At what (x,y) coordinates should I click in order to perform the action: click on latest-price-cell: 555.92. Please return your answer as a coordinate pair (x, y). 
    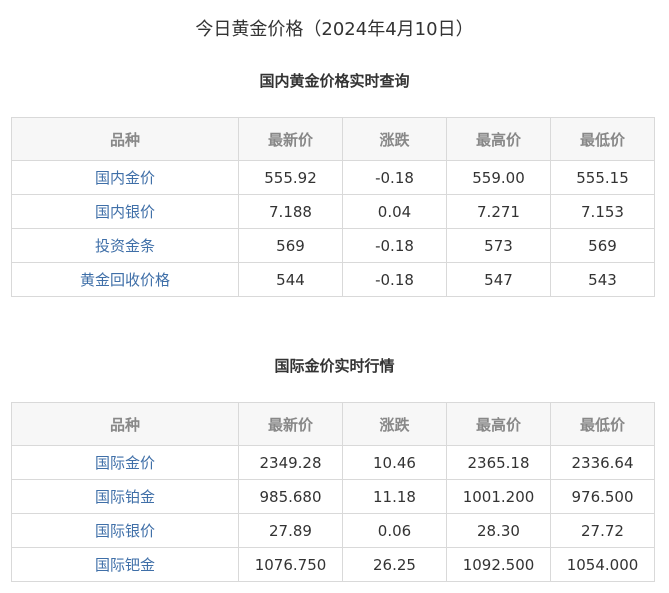
    Looking at the image, I should click on (290, 177).